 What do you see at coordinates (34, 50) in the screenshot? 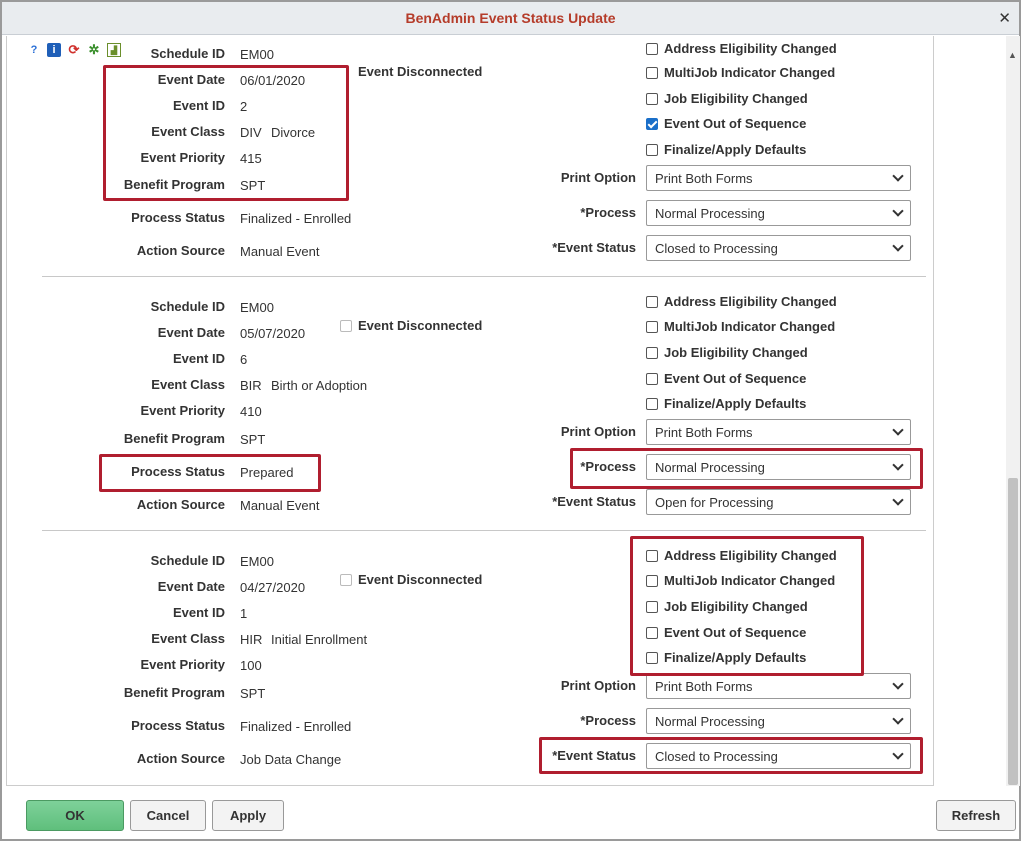
I see `help-icon: ?` at bounding box center [34, 50].